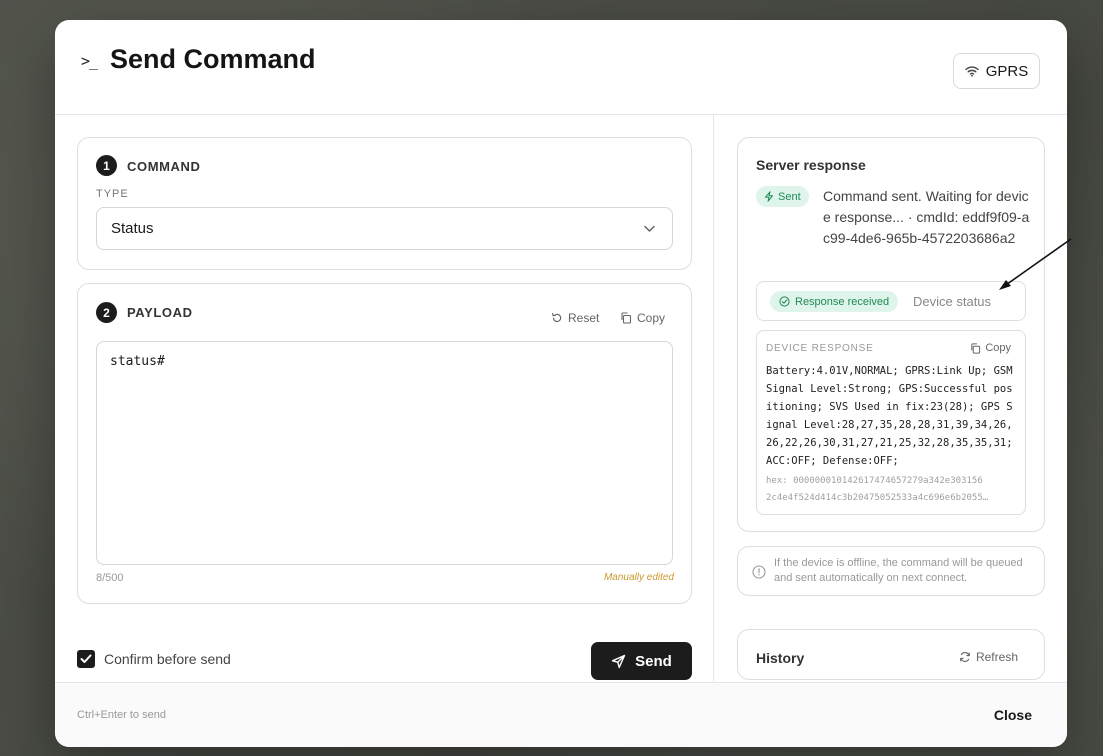  Describe the element at coordinates (972, 71) in the screenshot. I see `wifi-icon` at that location.